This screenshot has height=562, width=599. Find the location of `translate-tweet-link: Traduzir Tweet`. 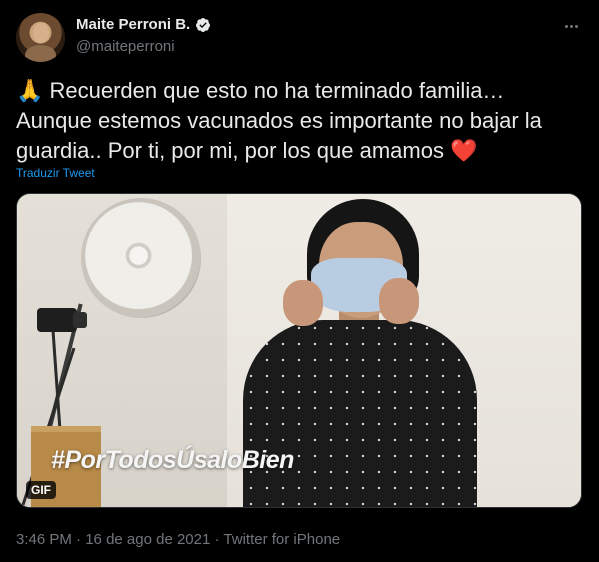

translate-tweet-link: Traduzir Tweet is located at coordinates (55, 173).